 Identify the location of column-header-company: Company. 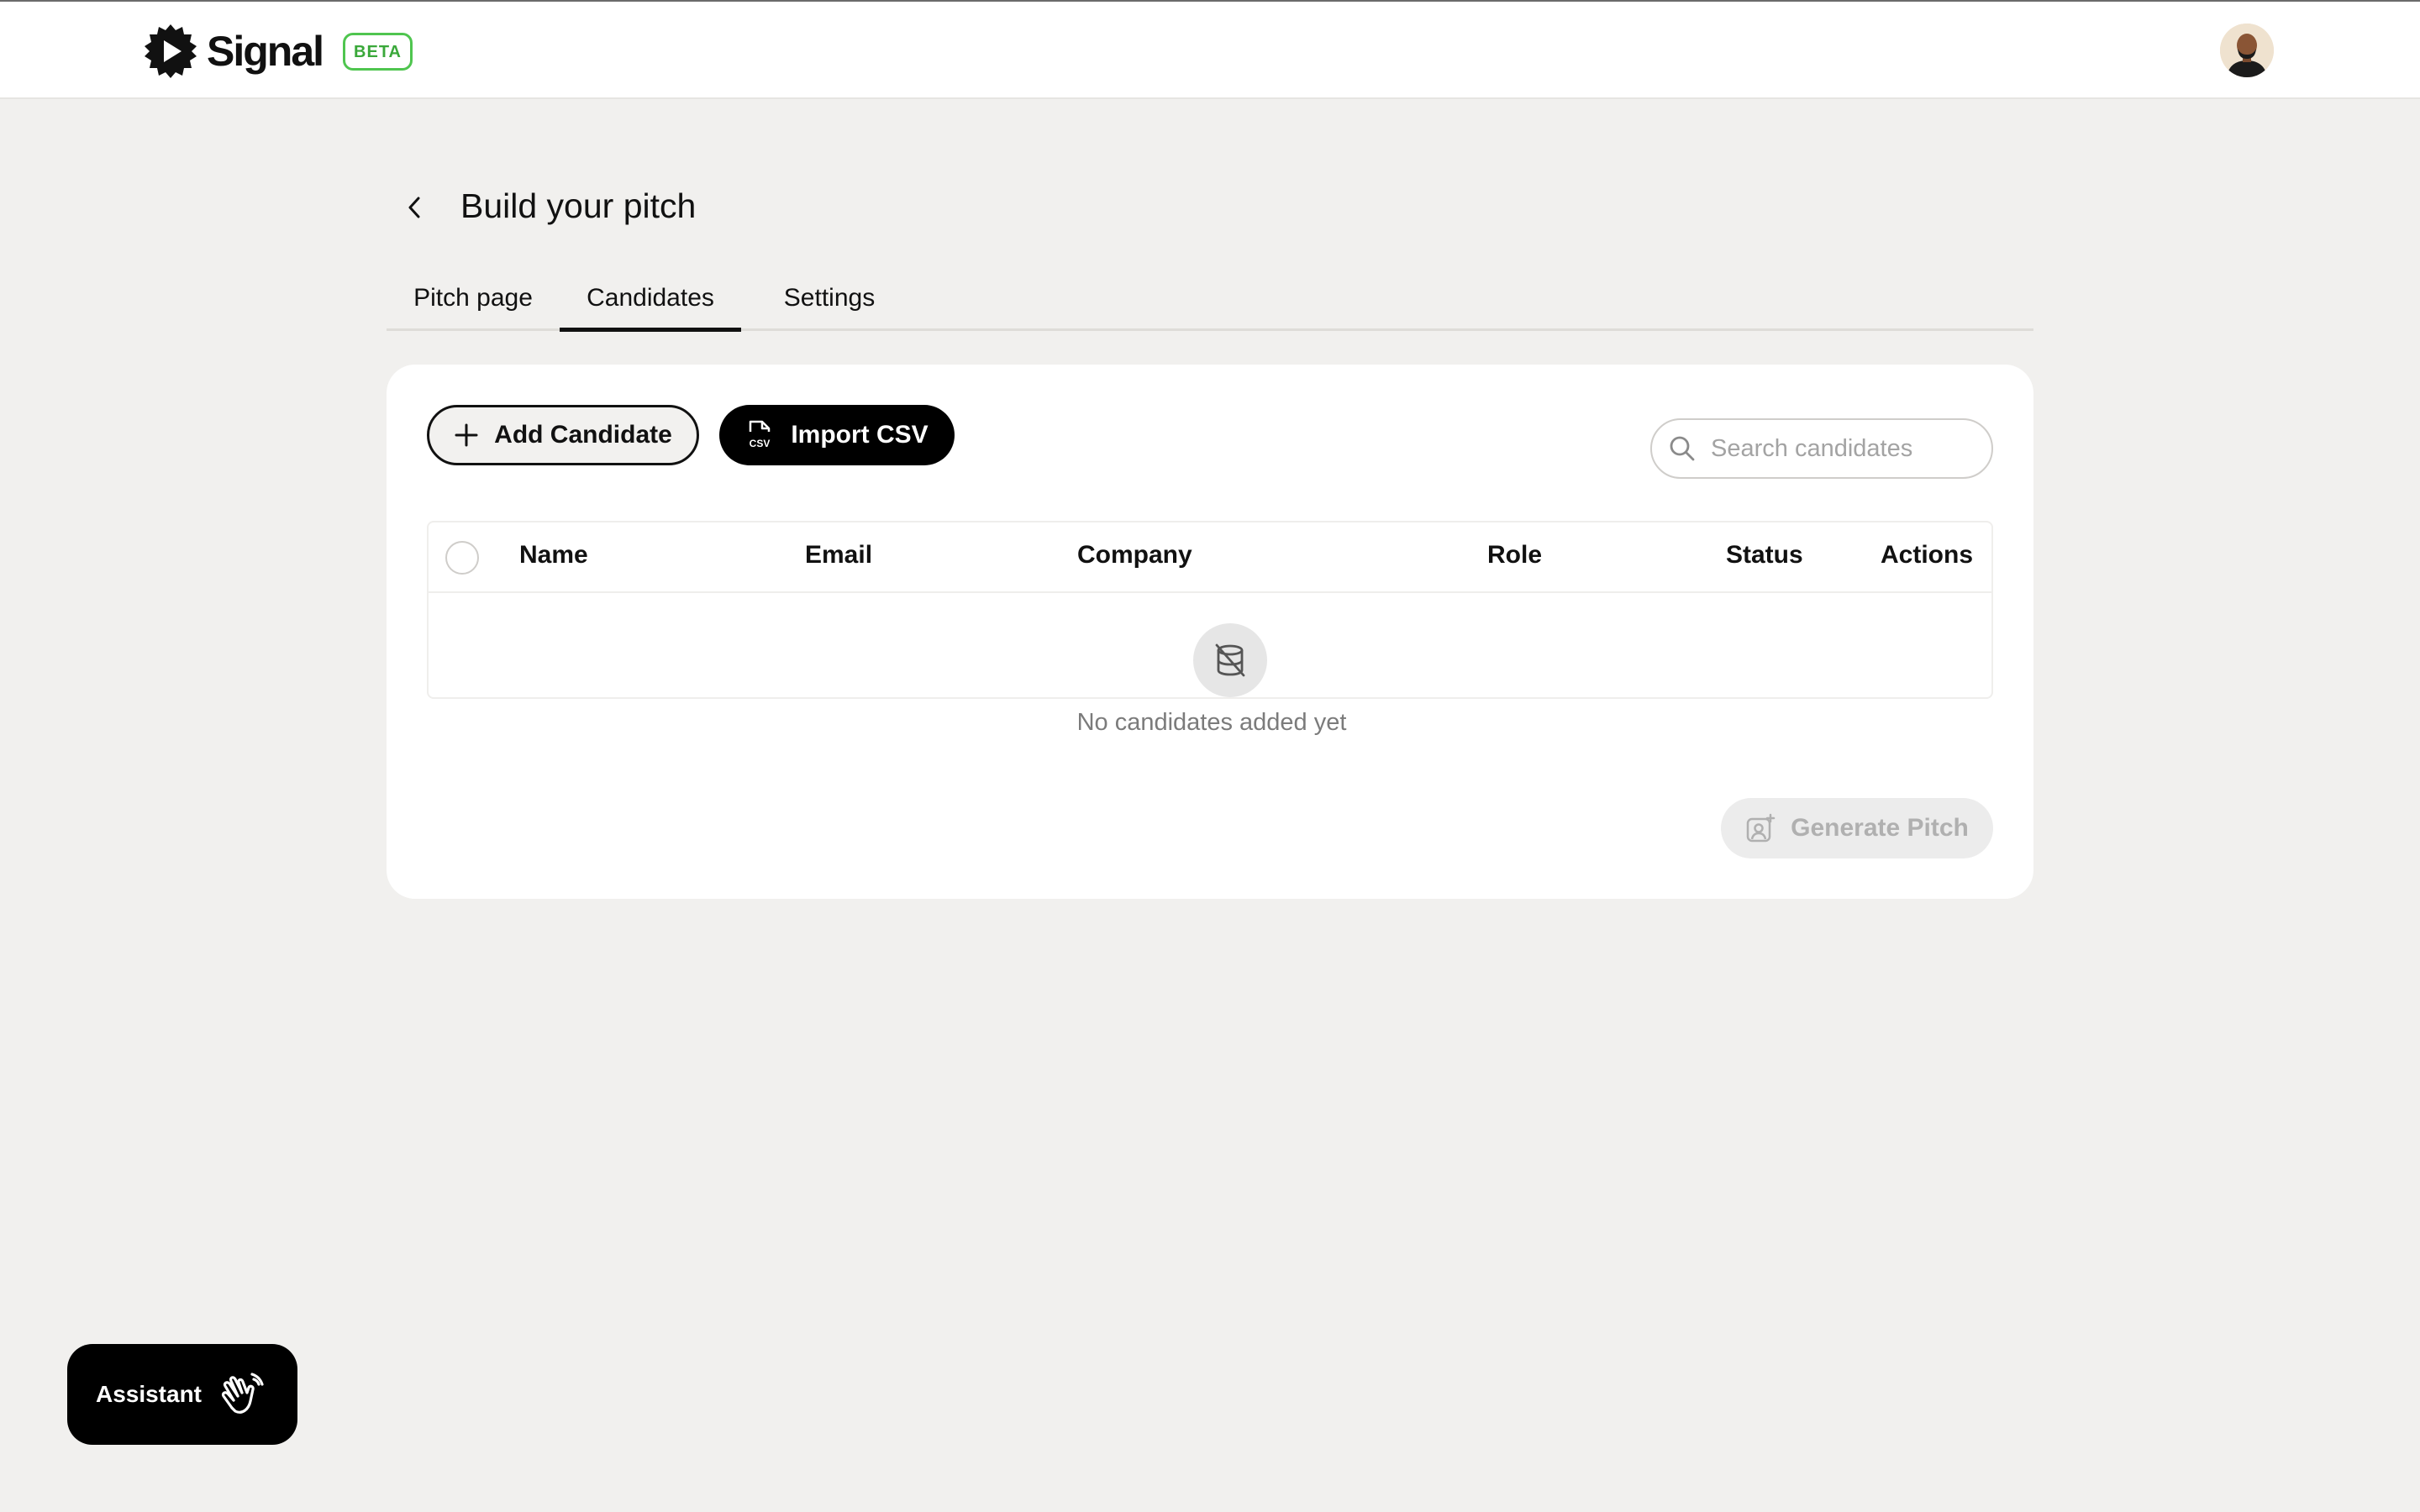
(1134, 555).